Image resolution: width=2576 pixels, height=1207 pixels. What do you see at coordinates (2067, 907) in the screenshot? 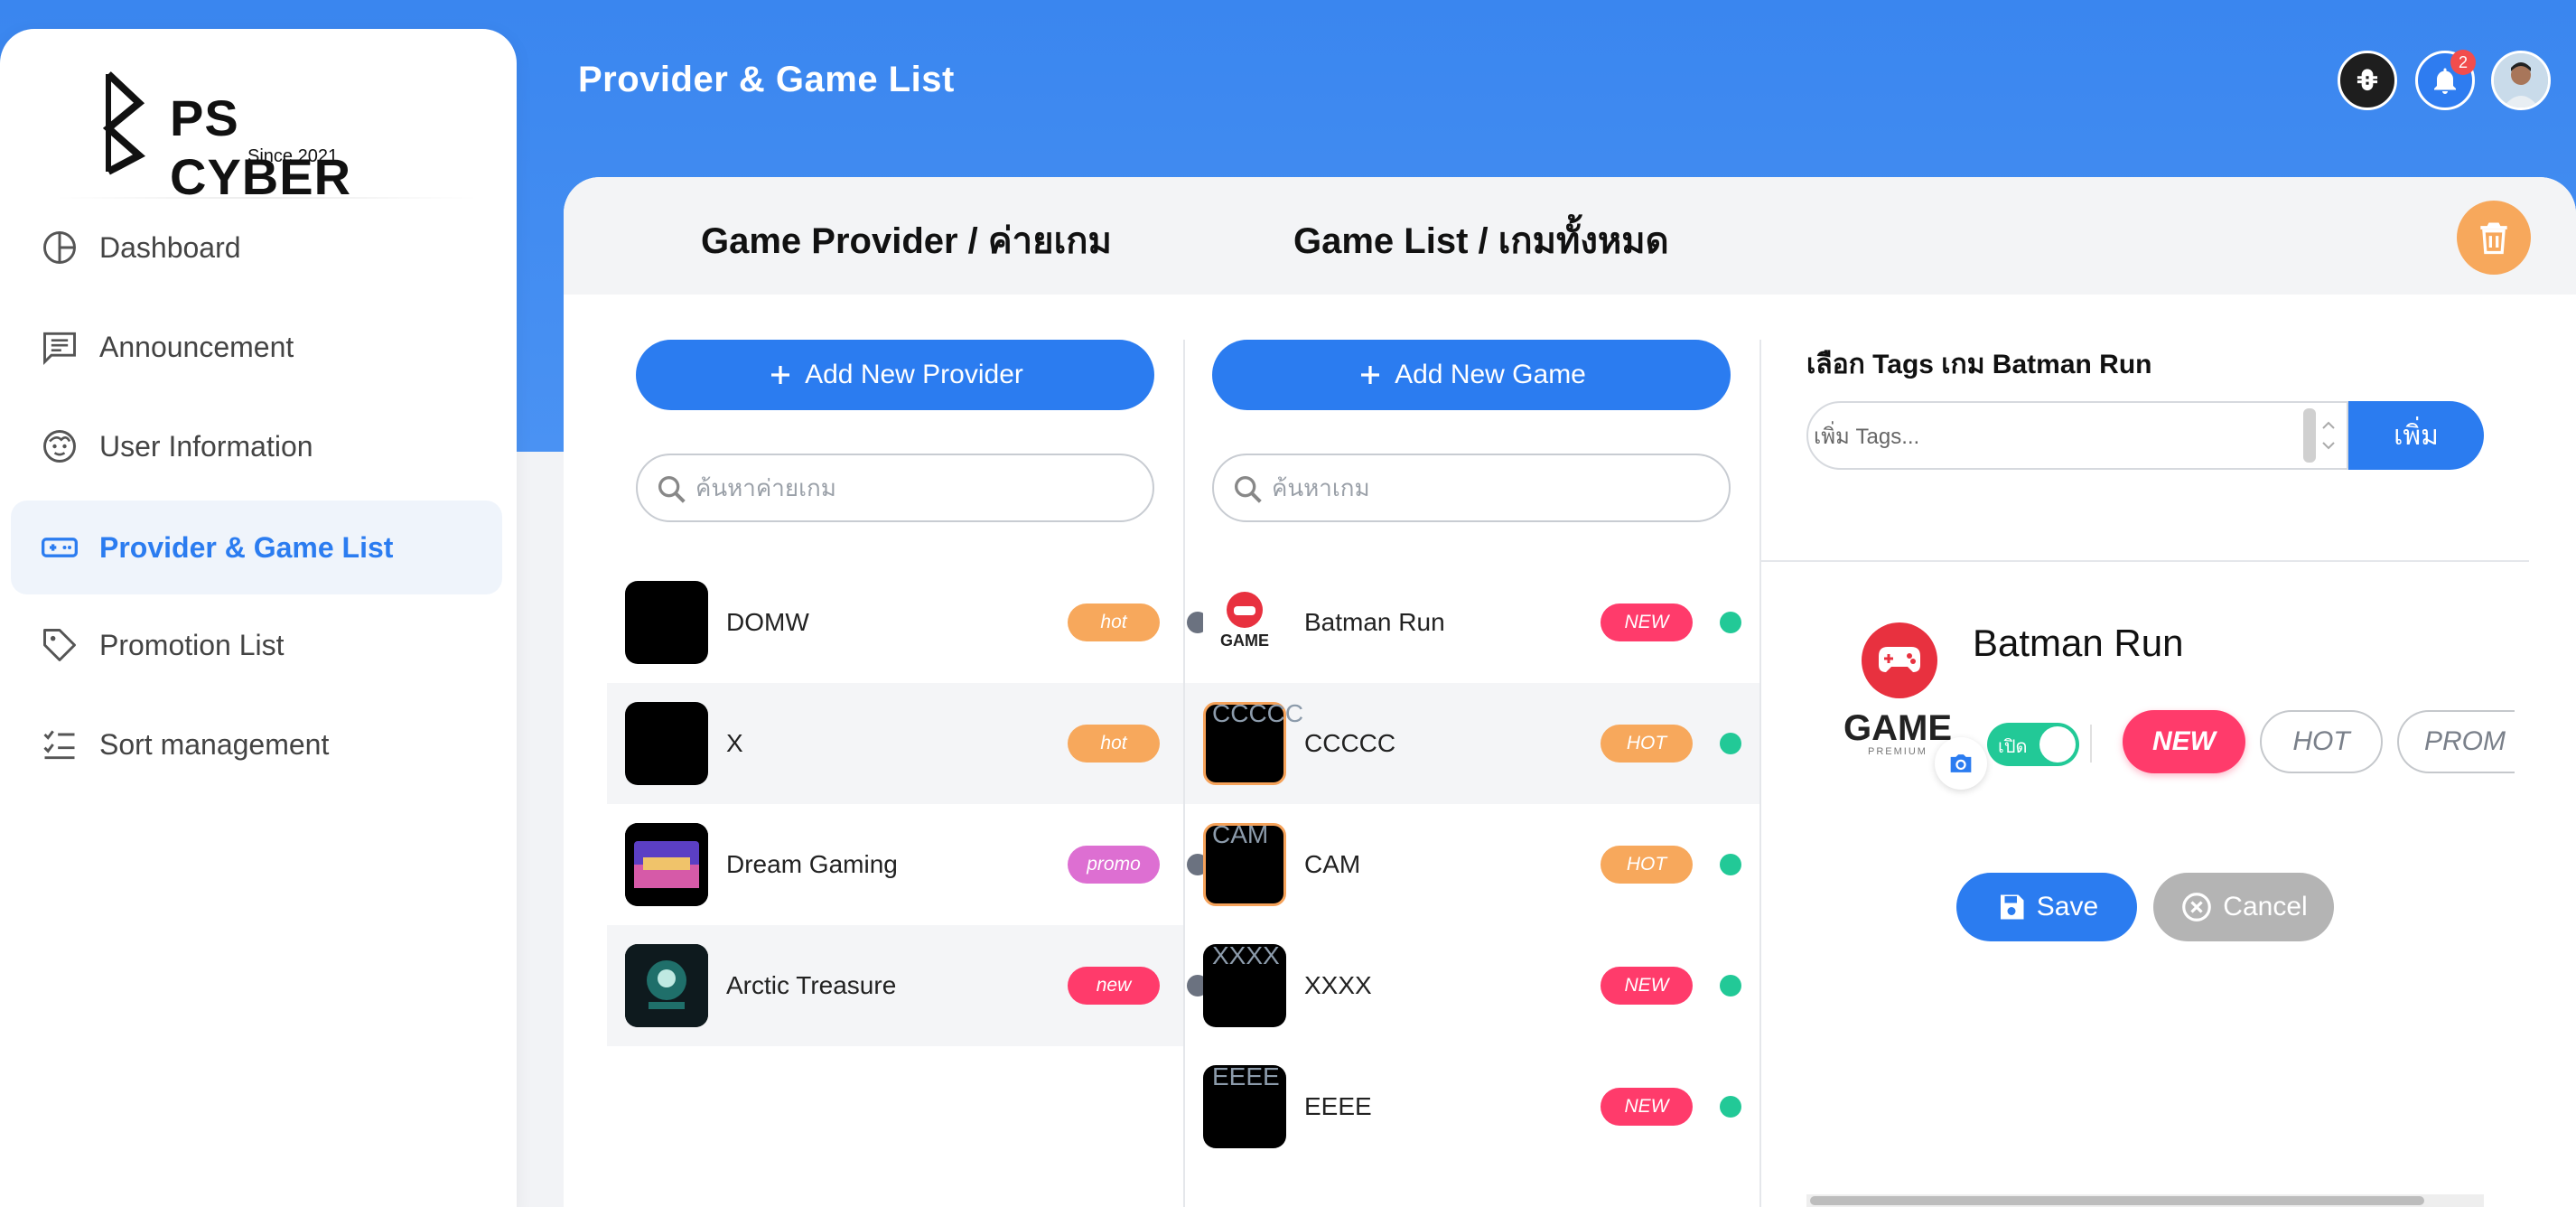
I see `save-label: Save` at bounding box center [2067, 907].